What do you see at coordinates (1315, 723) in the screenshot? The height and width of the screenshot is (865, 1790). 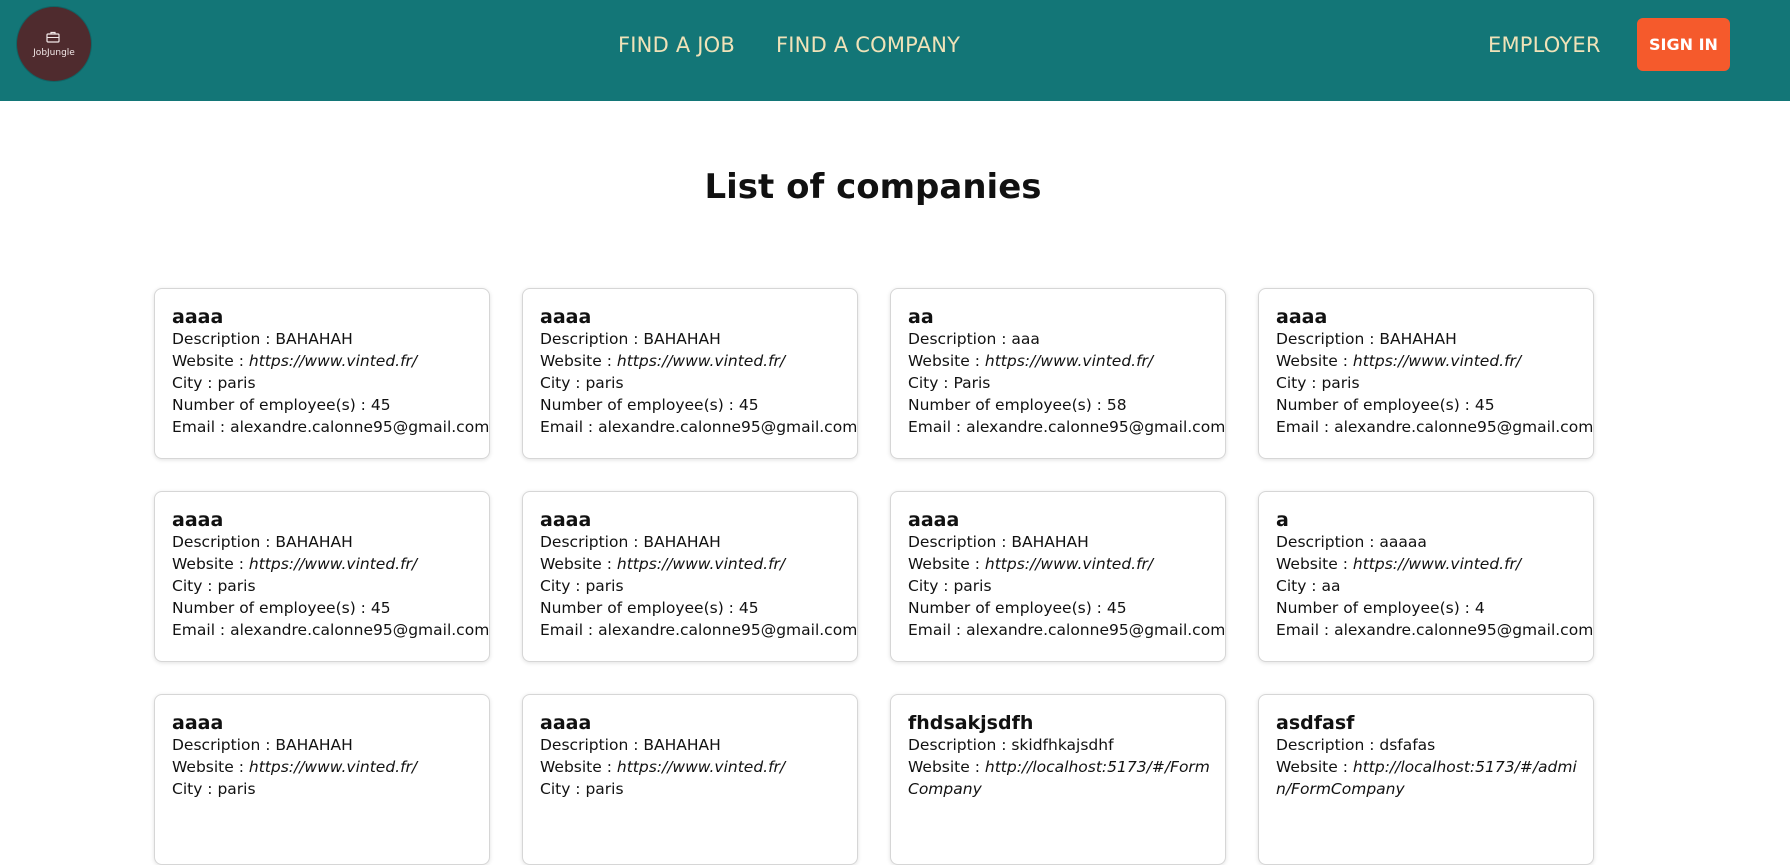 I see `company-name: asdfasf` at bounding box center [1315, 723].